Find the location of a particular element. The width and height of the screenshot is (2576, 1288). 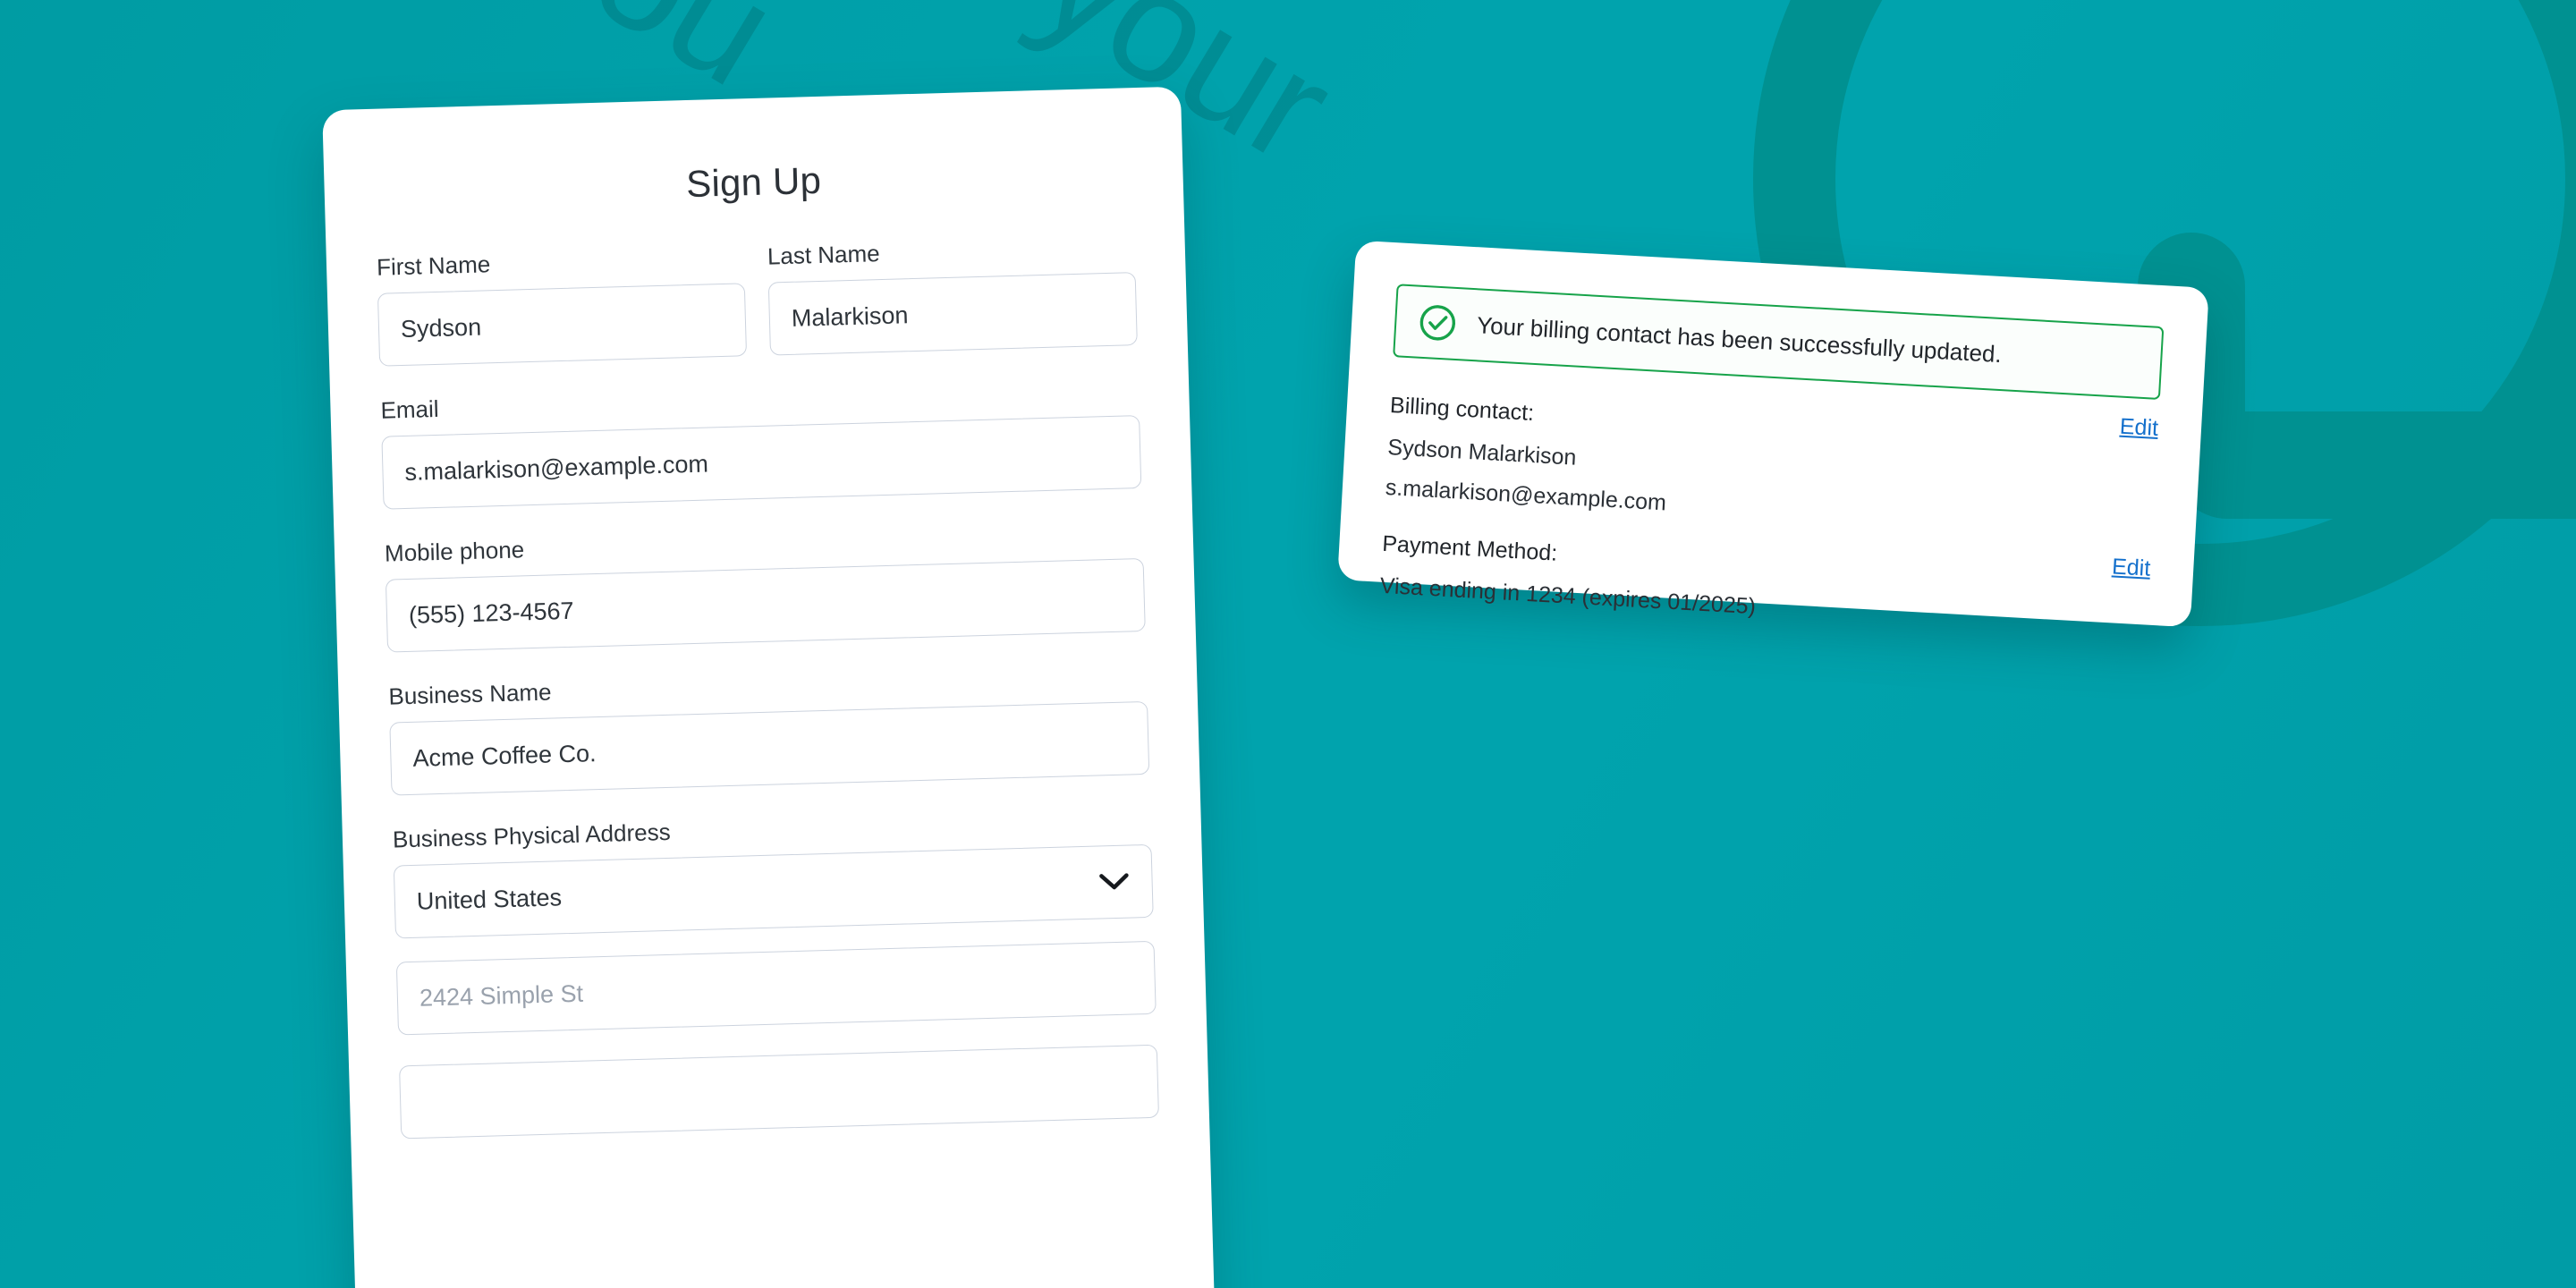

watermark-bar is located at coordinates (2375, 465).